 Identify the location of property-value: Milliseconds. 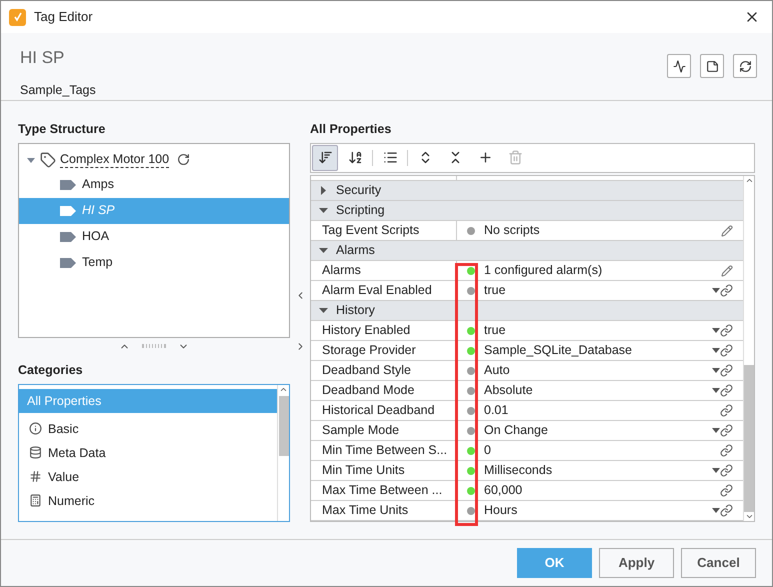
(598, 470).